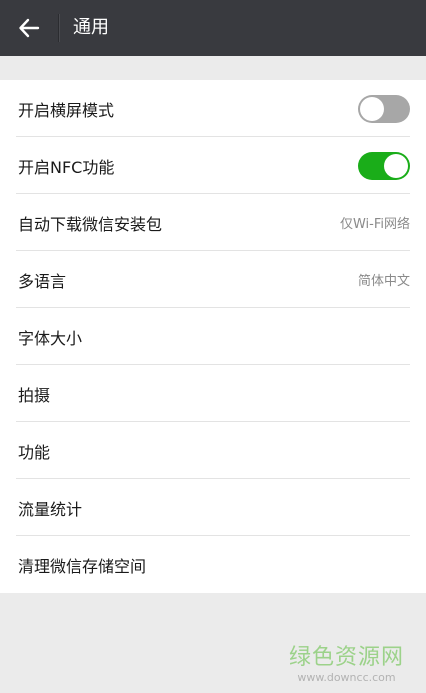 This screenshot has width=426, height=693. Describe the element at coordinates (42, 281) in the screenshot. I see `setting-label: 多语言` at that location.